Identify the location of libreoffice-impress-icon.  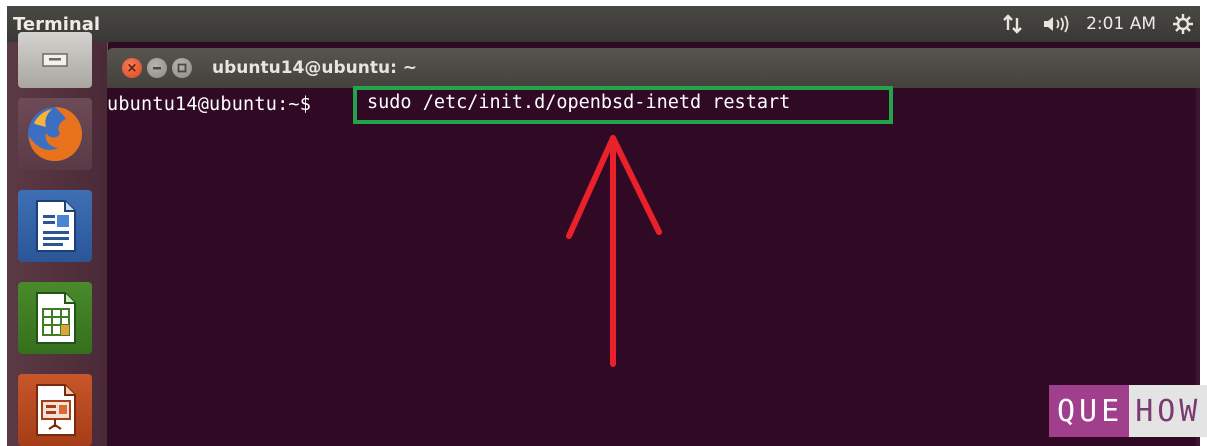
(55, 410).